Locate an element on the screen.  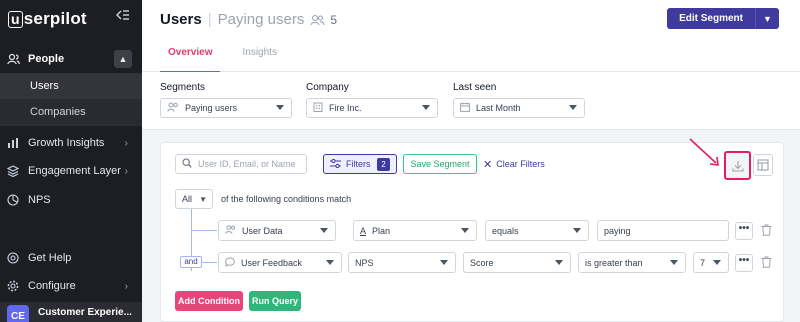
tab-overview: Overview is located at coordinates (190, 60).